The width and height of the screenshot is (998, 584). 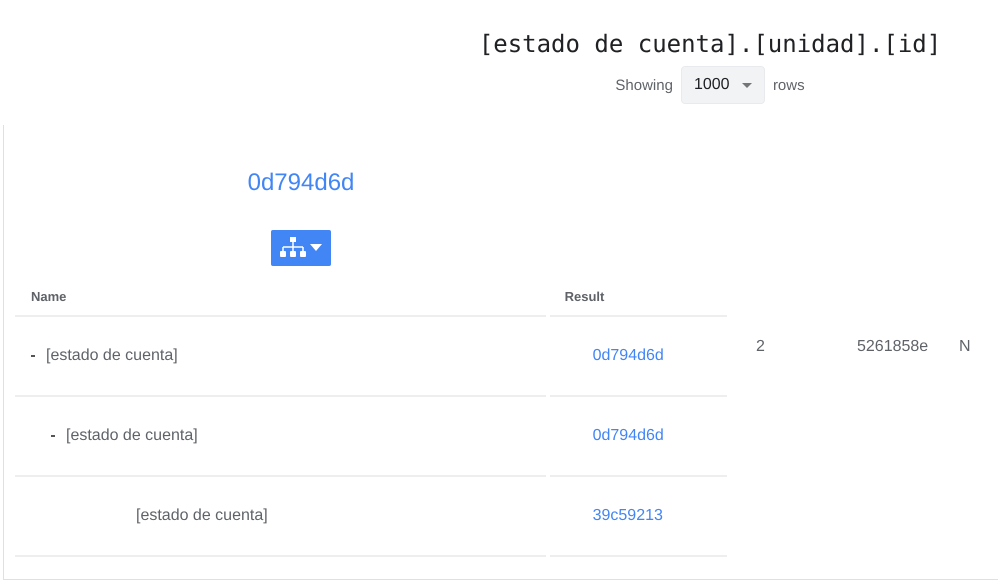 What do you see at coordinates (760, 347) in the screenshot?
I see `table-cell: 2` at bounding box center [760, 347].